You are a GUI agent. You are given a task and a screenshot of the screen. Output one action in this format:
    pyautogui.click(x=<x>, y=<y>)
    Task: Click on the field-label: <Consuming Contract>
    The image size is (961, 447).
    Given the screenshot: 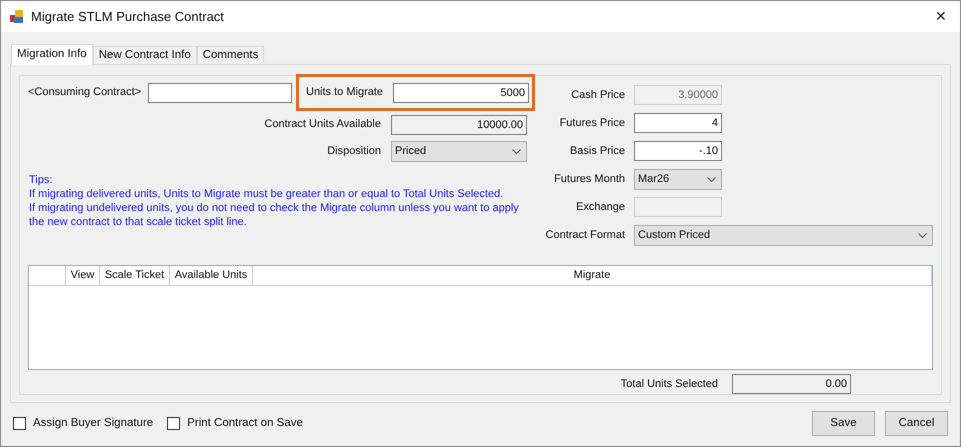 What is the action you would take?
    pyautogui.click(x=85, y=92)
    